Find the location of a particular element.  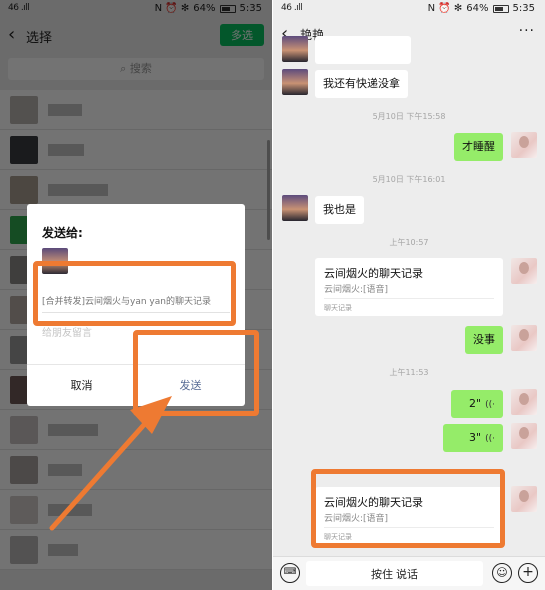

voice-message: 3" ((· is located at coordinates (473, 438).